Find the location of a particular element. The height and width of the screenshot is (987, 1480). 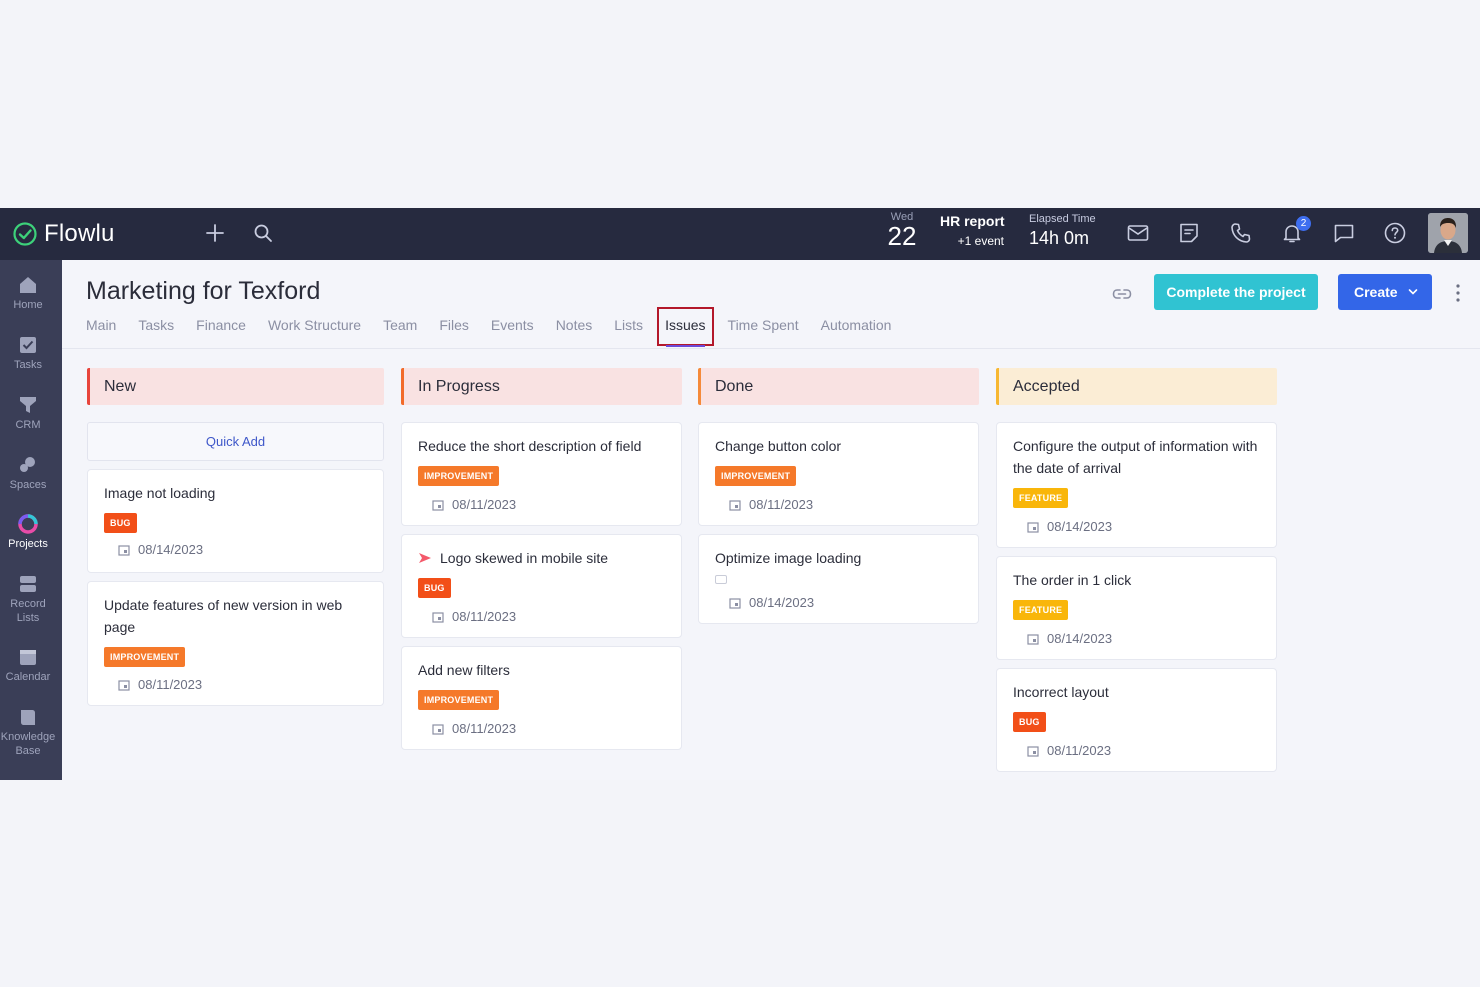

more-options-icon is located at coordinates (1458, 293).